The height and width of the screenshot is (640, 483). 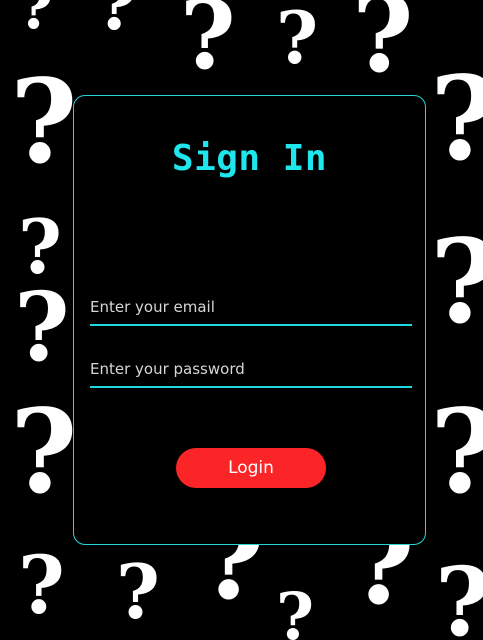 I want to click on email-field, so click(x=251, y=308).